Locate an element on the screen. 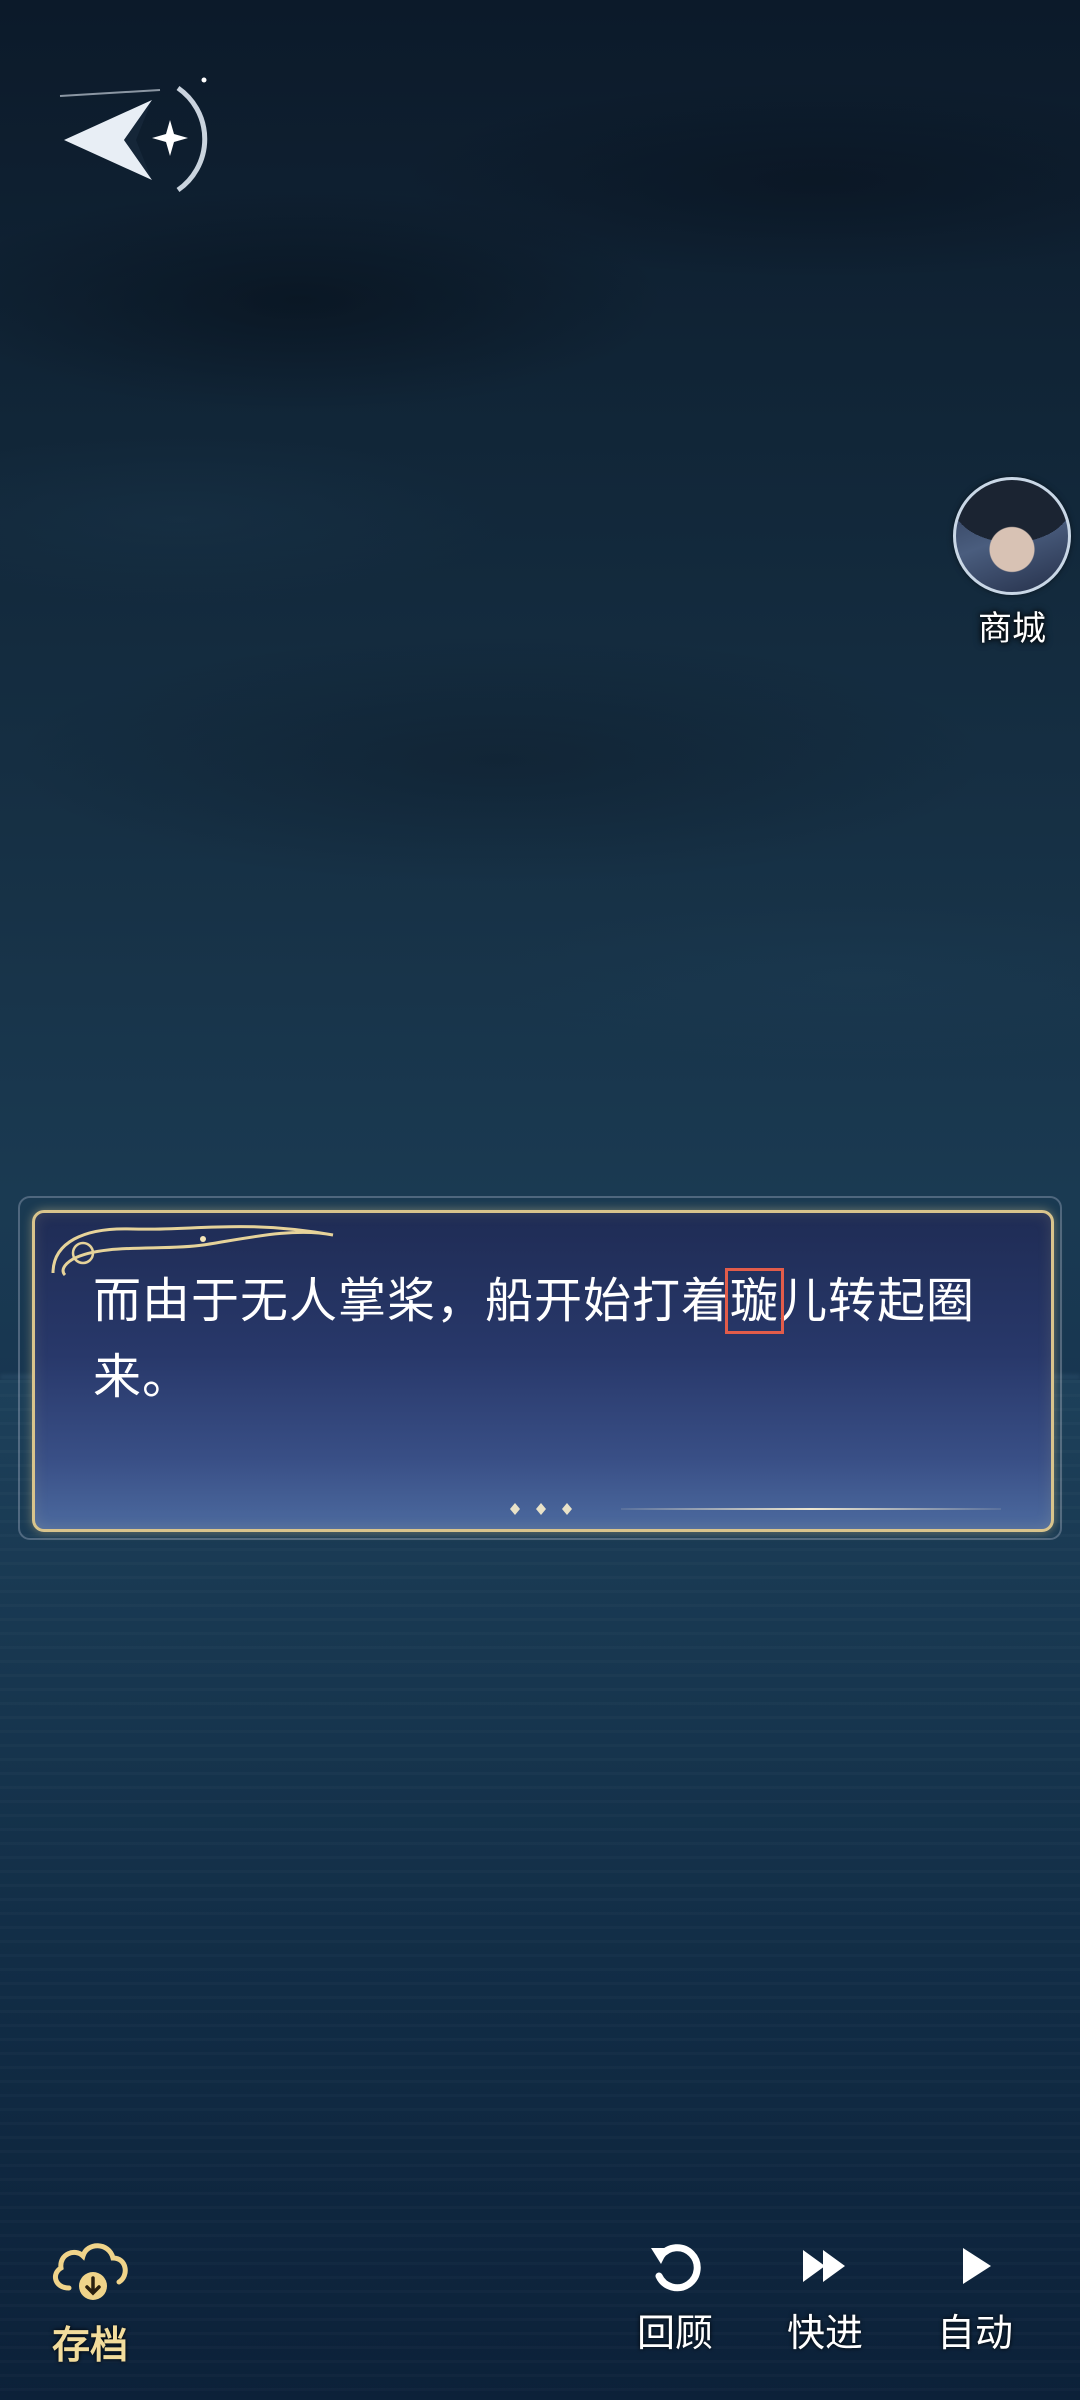 The width and height of the screenshot is (1080, 2400). review-button: 回顾 is located at coordinates (675, 2295).